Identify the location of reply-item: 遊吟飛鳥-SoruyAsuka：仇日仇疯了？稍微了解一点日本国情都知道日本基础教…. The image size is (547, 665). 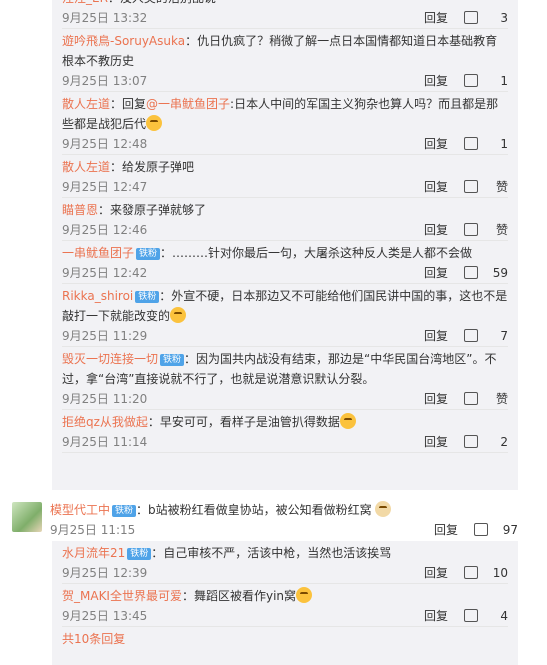
(285, 60).